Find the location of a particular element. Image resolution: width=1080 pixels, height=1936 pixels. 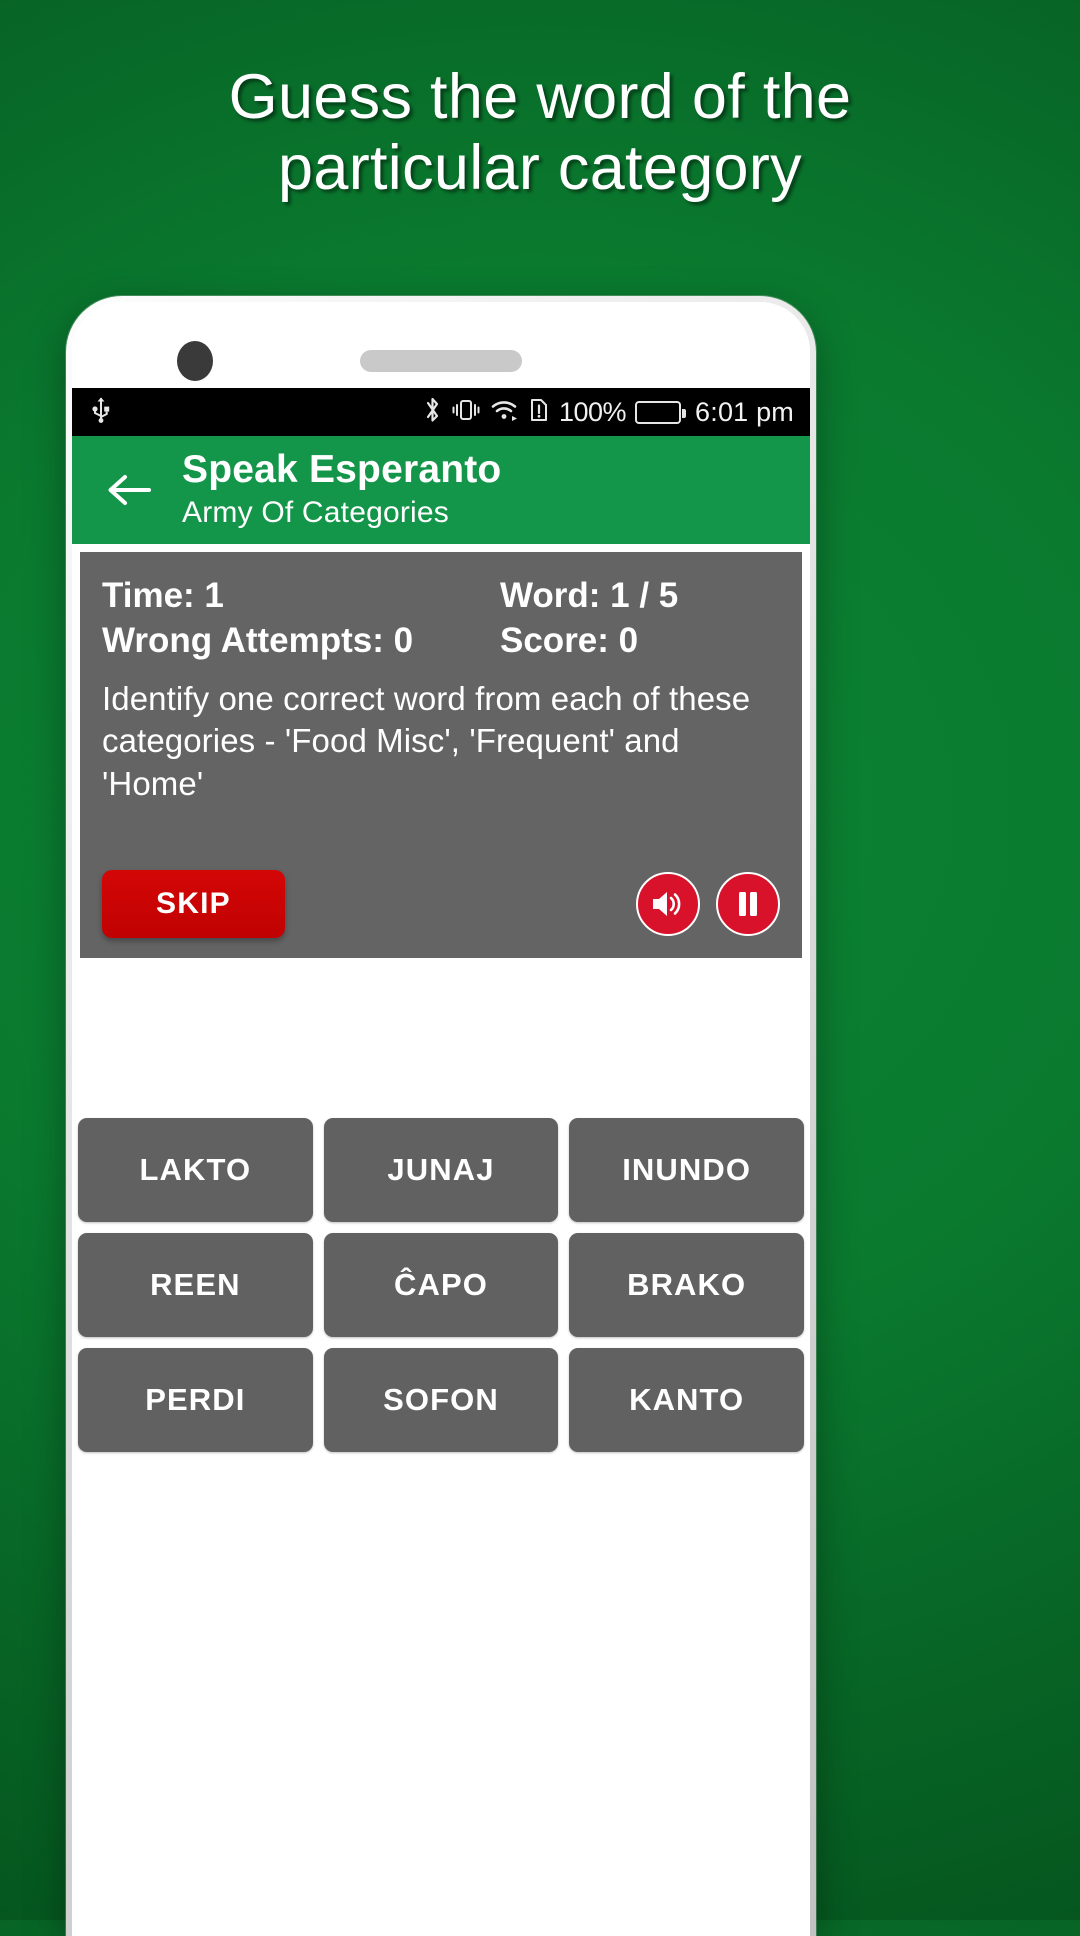

skip-button: SKIP is located at coordinates (193, 904).